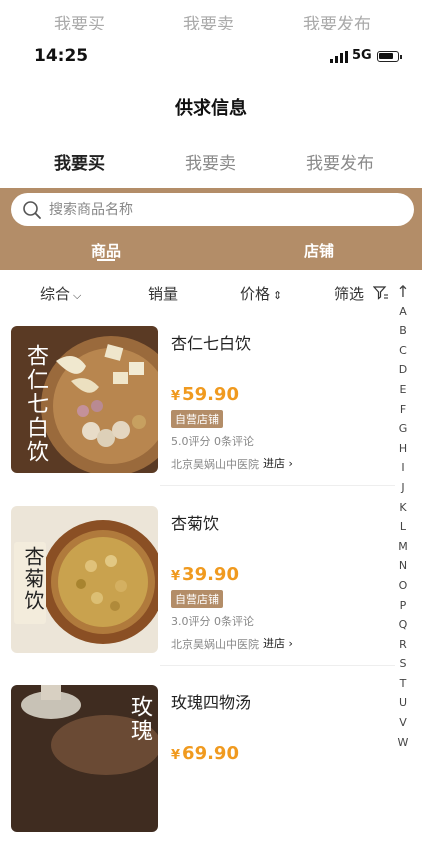 The image size is (422, 852). I want to click on filter-price: 价格 ⇕, so click(261, 293).